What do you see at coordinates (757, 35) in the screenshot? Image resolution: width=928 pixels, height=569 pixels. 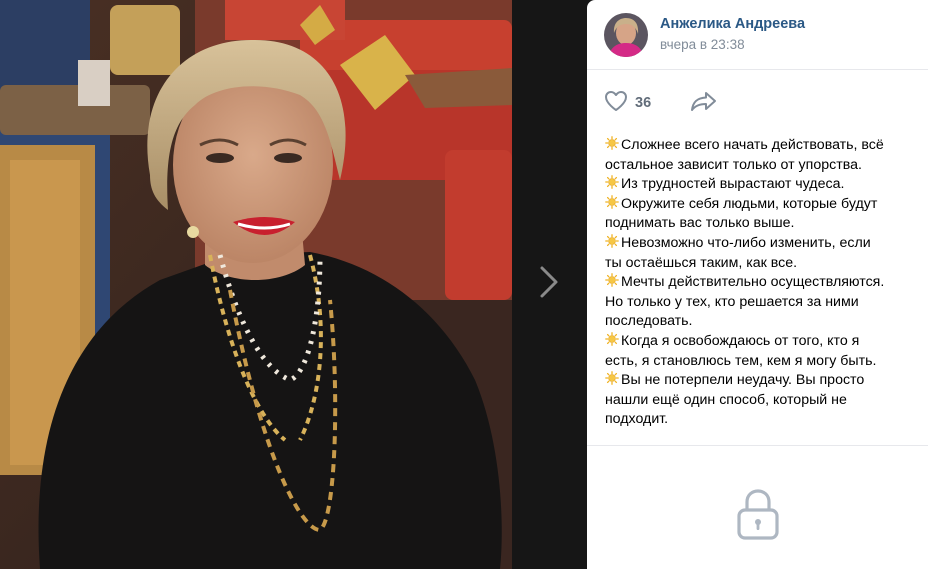 I see `post-header: Анжелика Андреева вчера в 23:38` at bounding box center [757, 35].